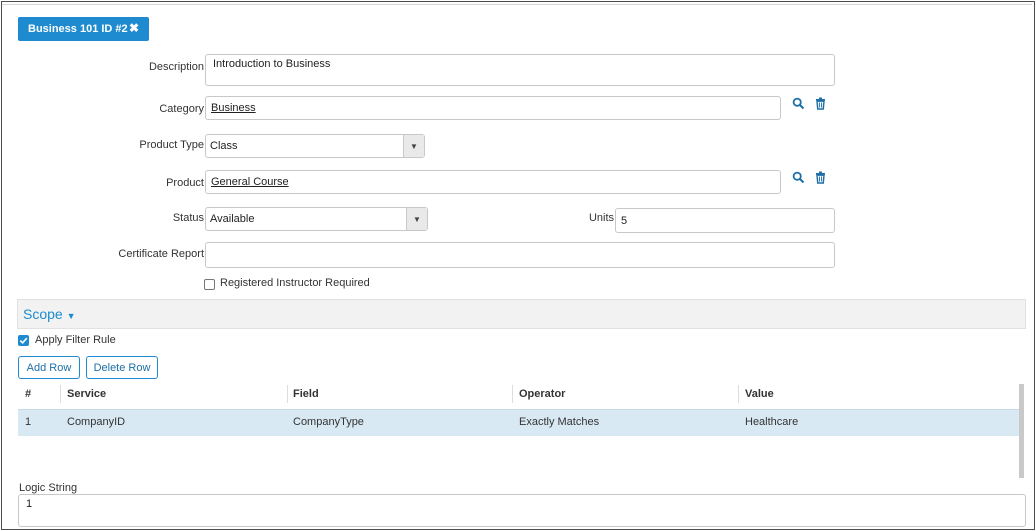 This screenshot has width=1036, height=531. I want to click on description-field: Introduction to Business, so click(520, 70).